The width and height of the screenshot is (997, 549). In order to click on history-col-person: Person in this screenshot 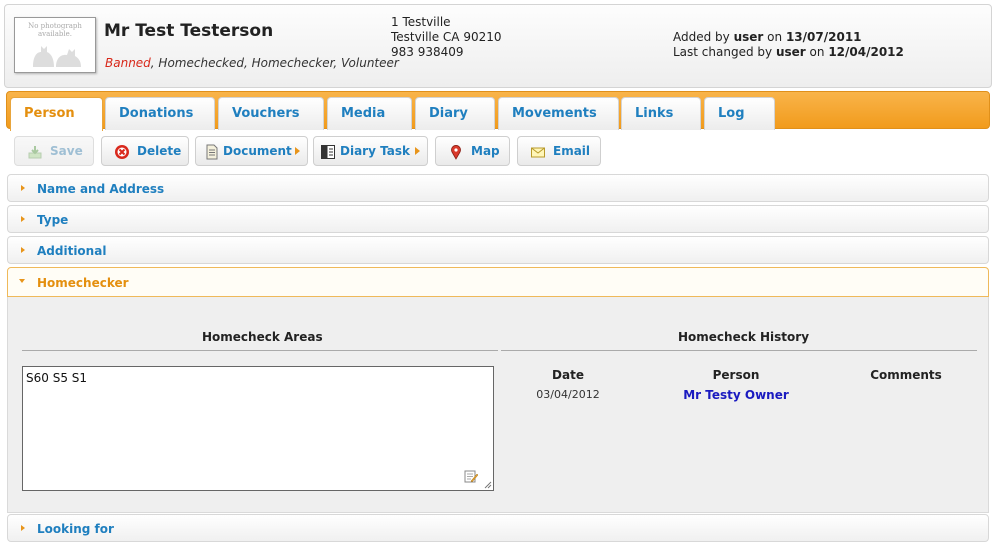, I will do `click(736, 375)`.